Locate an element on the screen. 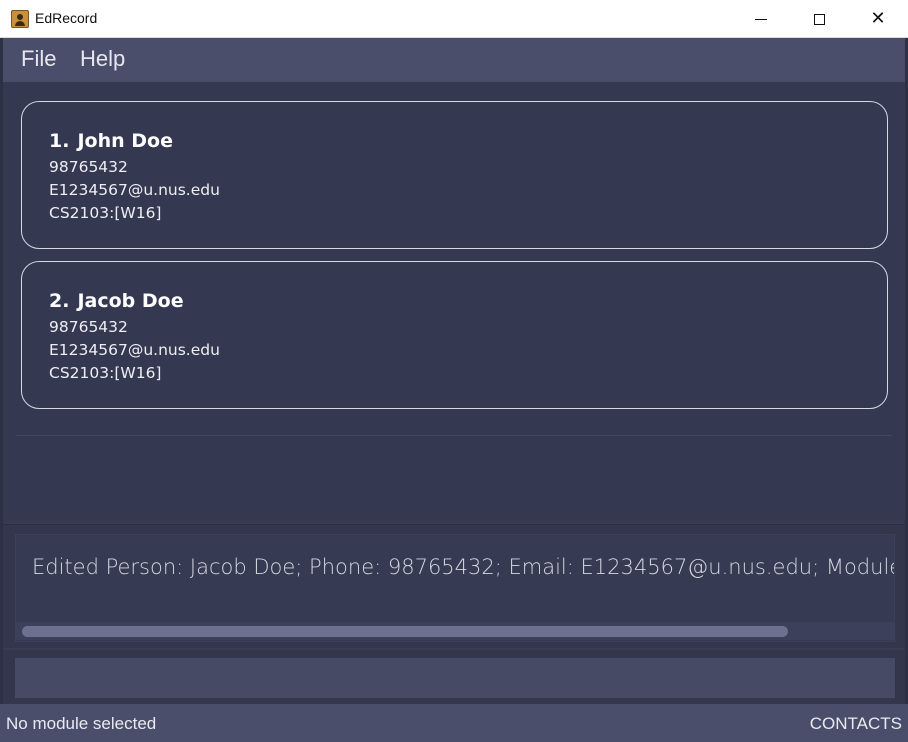  address-book-icon is located at coordinates (20, 19).